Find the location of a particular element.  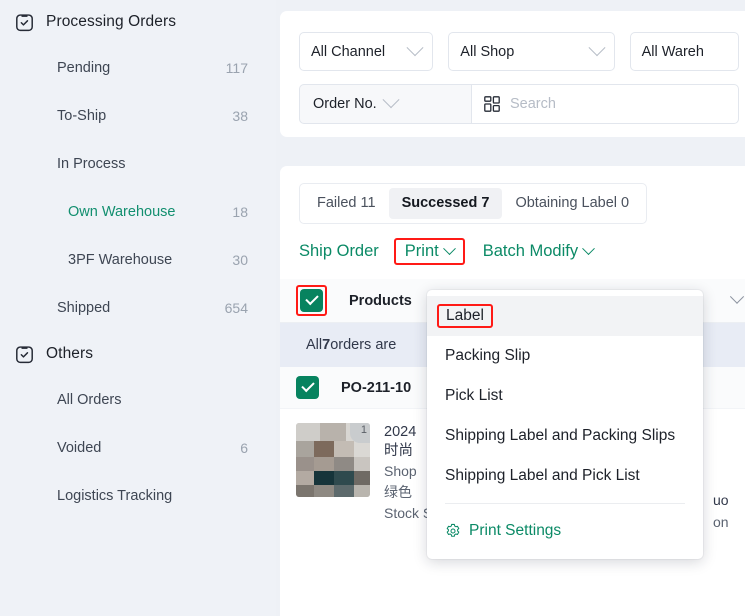

sidebar-item-count: 654 is located at coordinates (236, 308).